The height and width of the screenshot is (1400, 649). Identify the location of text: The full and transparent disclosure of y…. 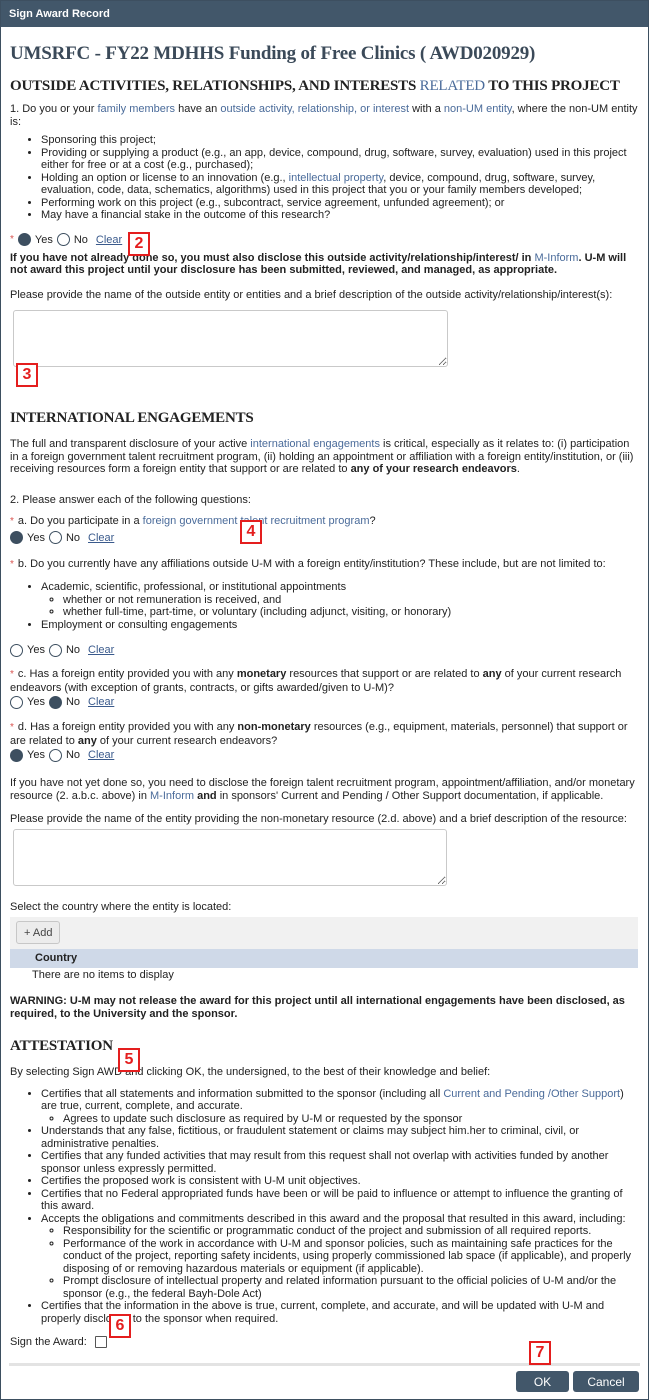
(130, 444).